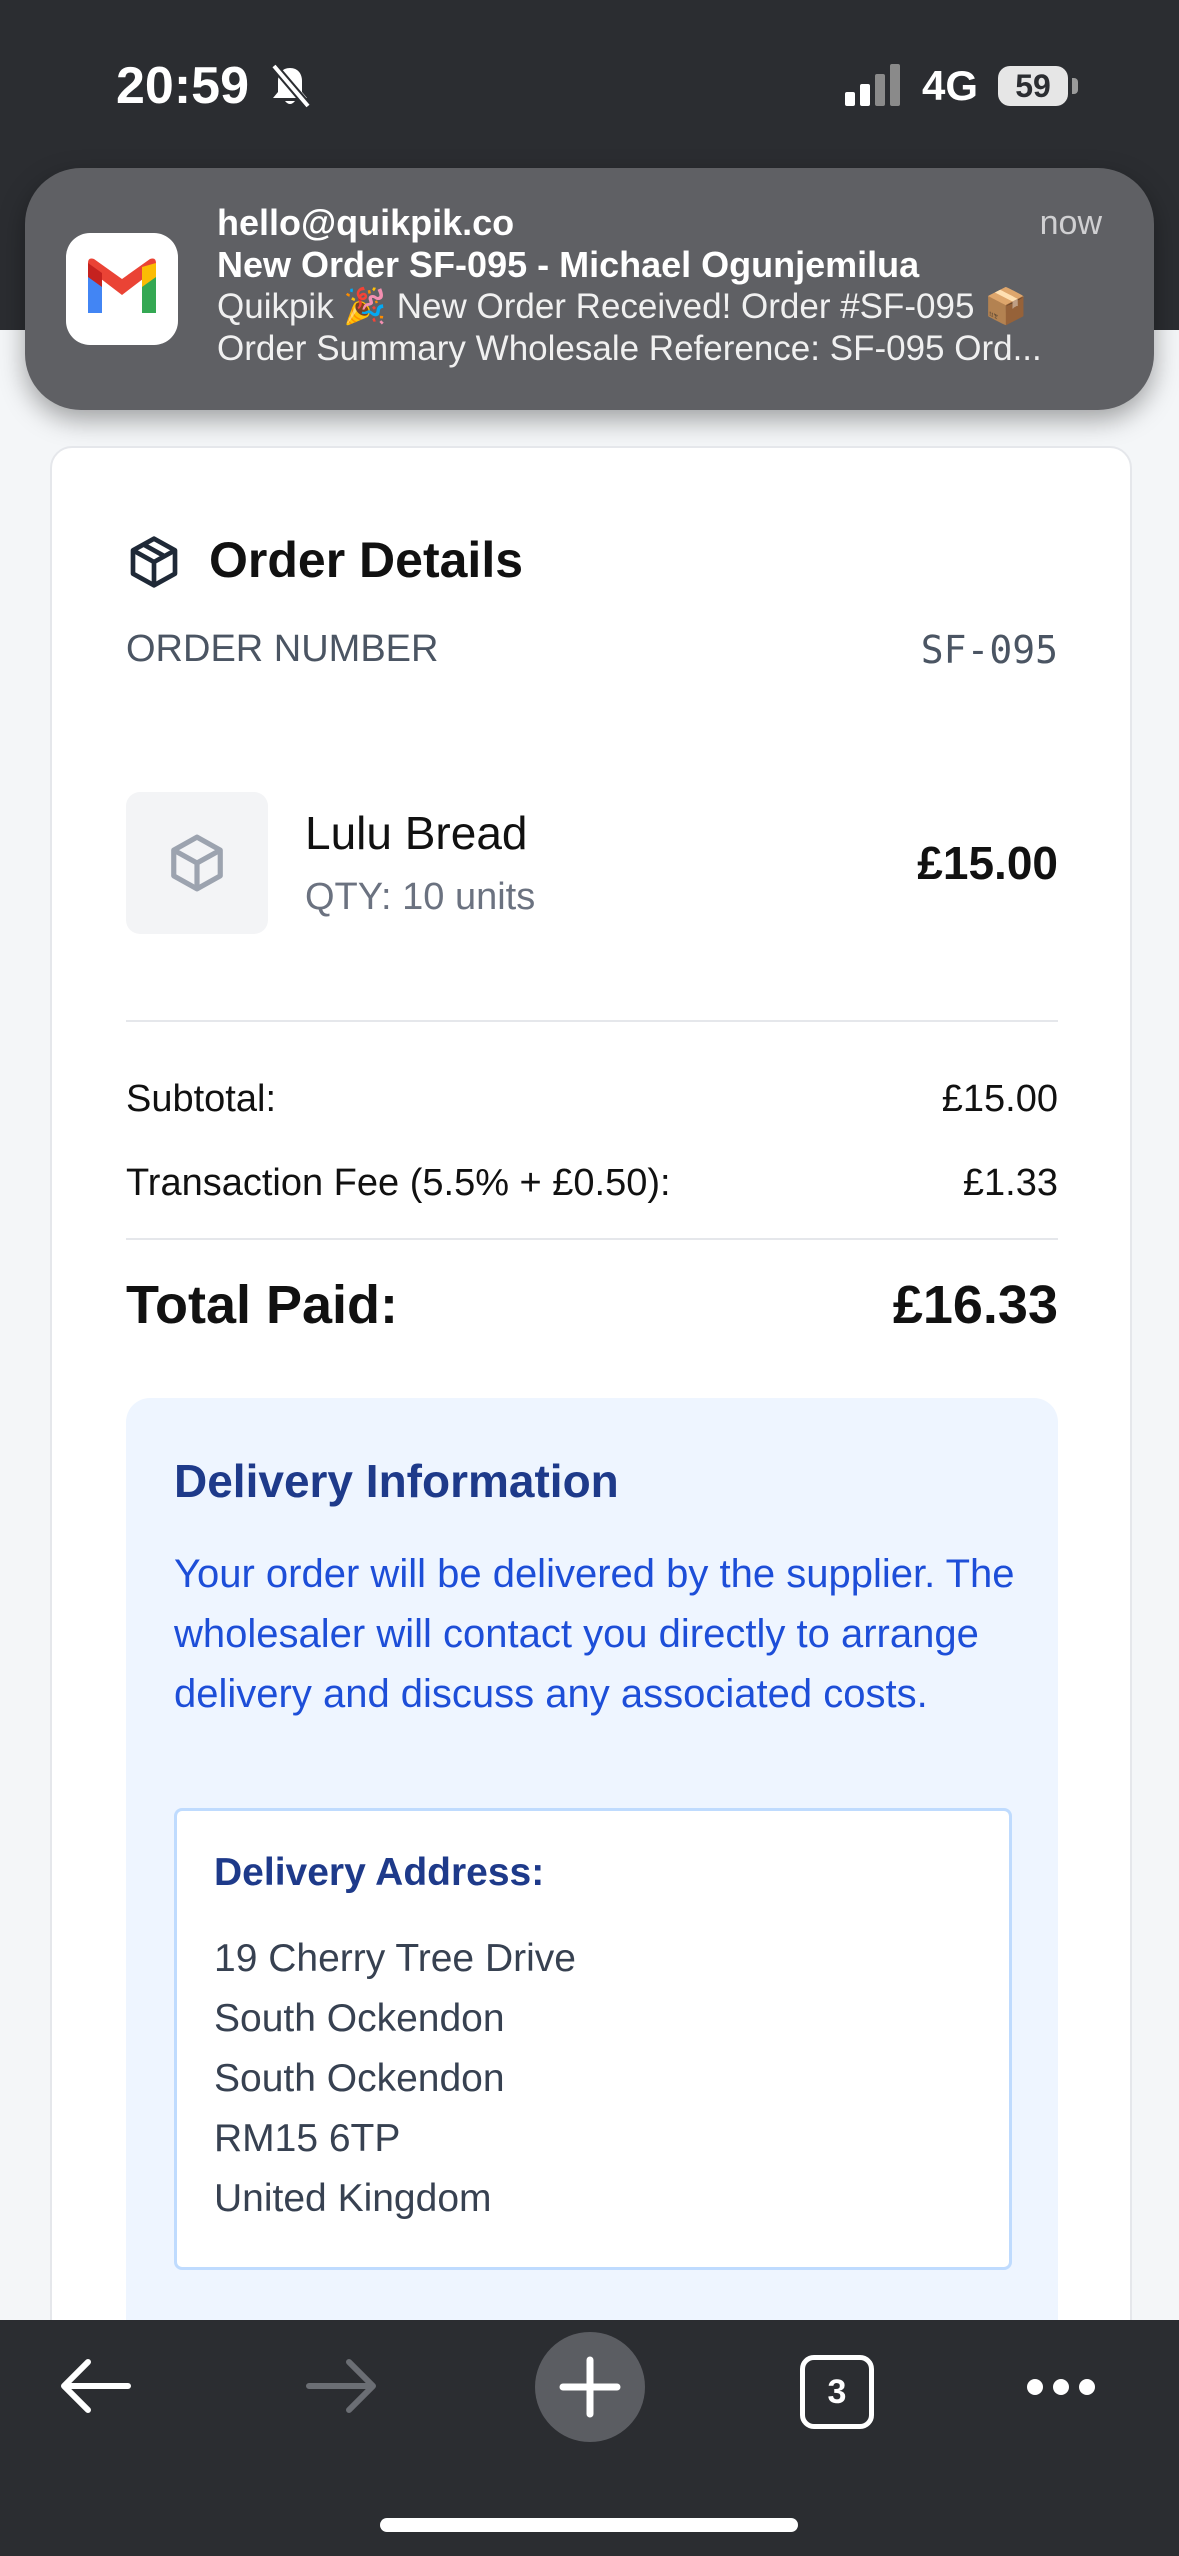 The width and height of the screenshot is (1179, 2556). What do you see at coordinates (837, 2392) in the screenshot?
I see `tabs-icon: 3` at bounding box center [837, 2392].